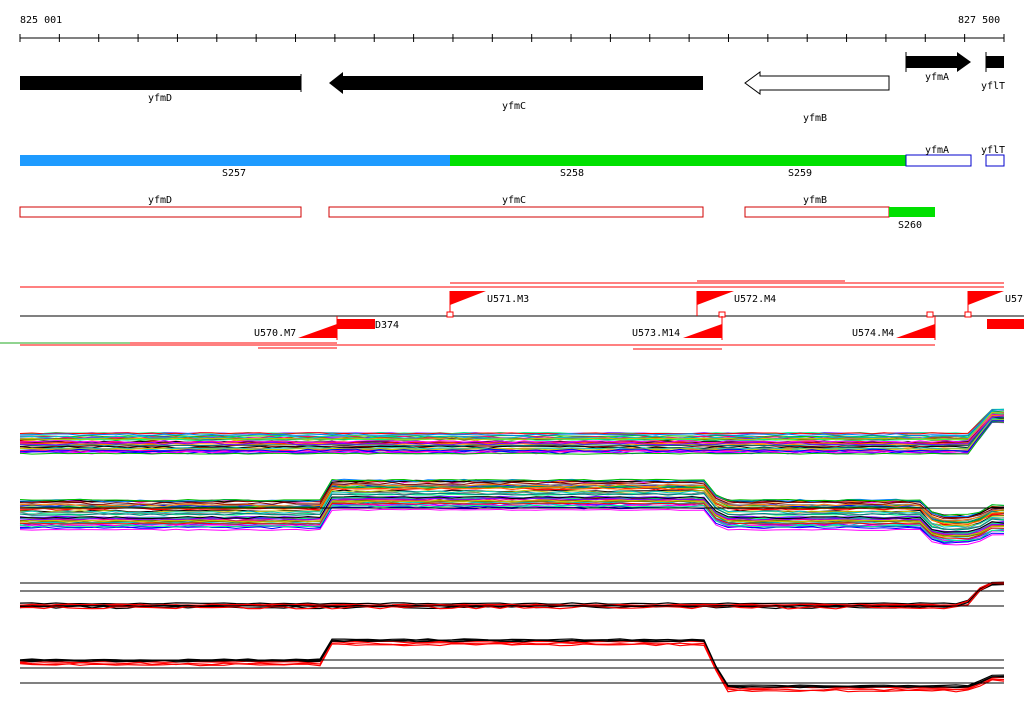 The width and height of the screenshot is (1024, 719). What do you see at coordinates (234, 173) in the screenshot?
I see `segment-label-S257: S257` at bounding box center [234, 173].